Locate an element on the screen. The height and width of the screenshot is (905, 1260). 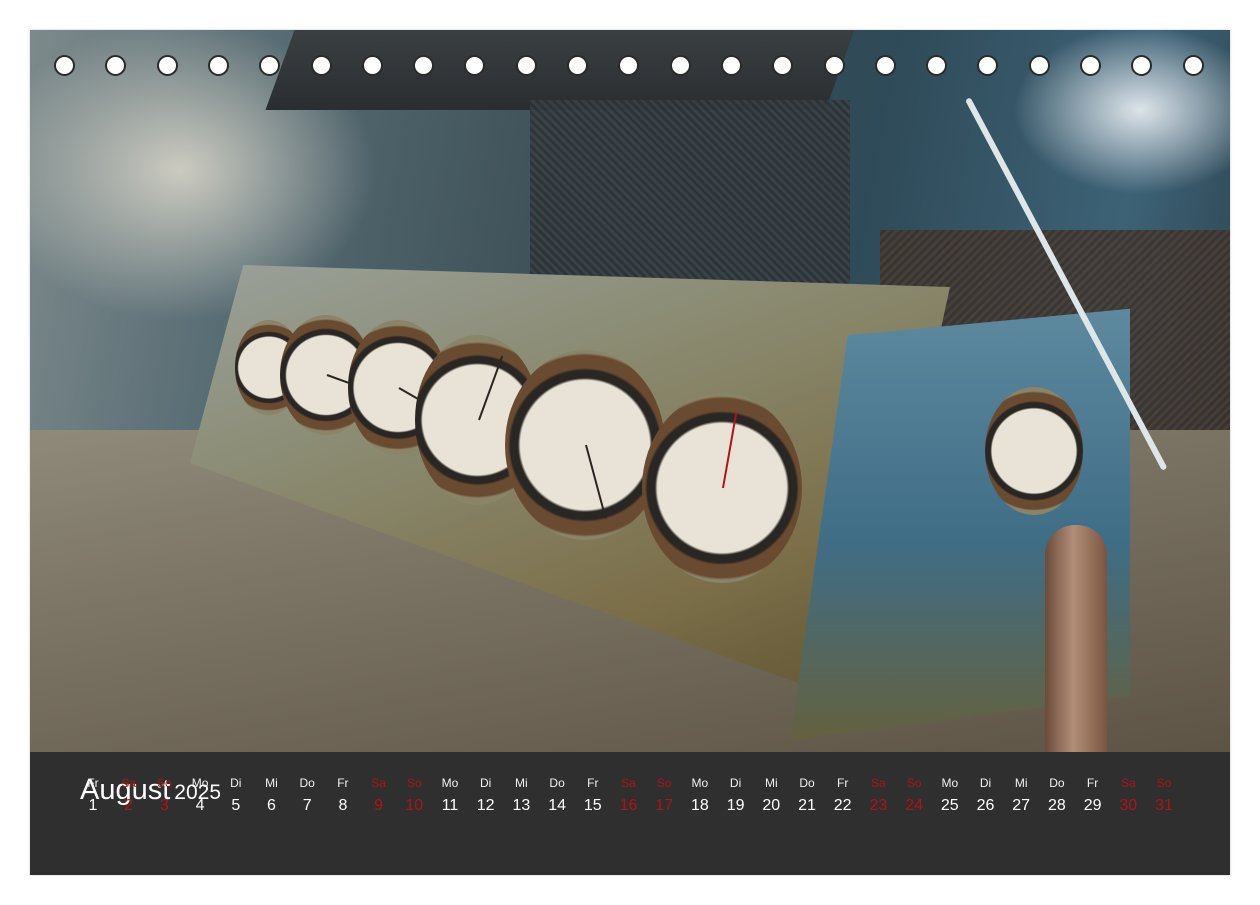
mesh-grille-shape is located at coordinates (690, 200).